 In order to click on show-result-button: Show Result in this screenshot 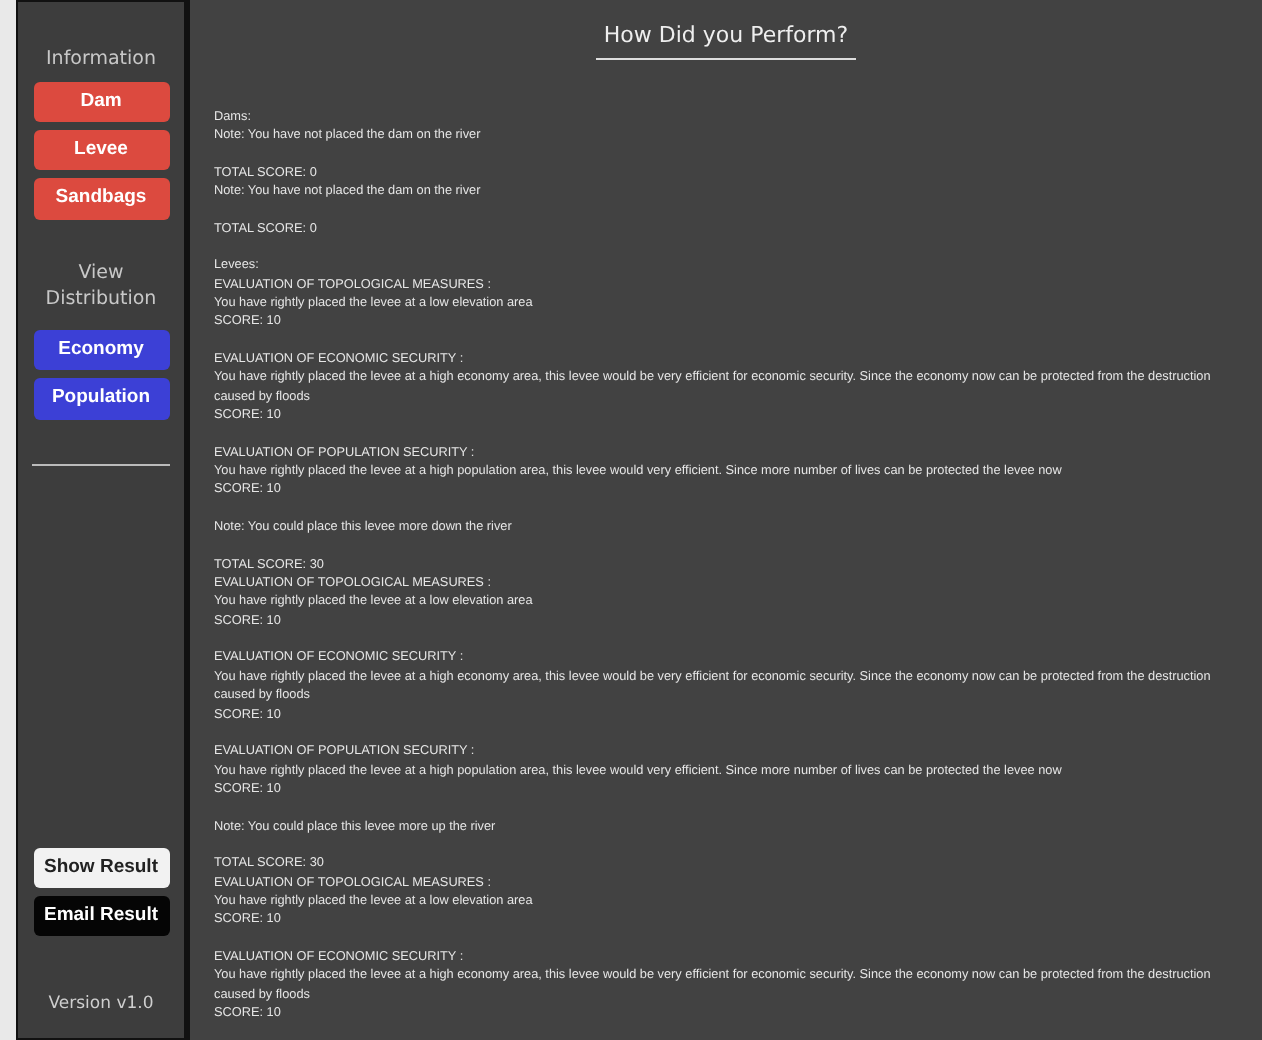, I will do `click(101, 867)`.